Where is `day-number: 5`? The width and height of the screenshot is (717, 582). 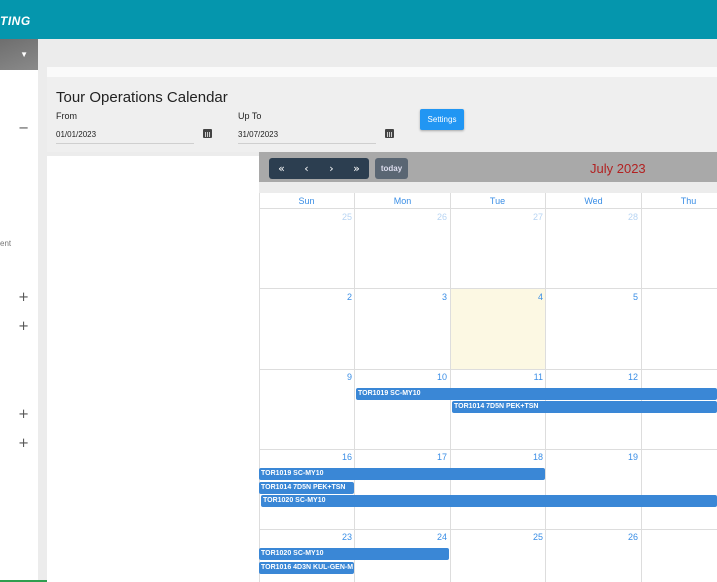 day-number: 5 is located at coordinates (623, 297).